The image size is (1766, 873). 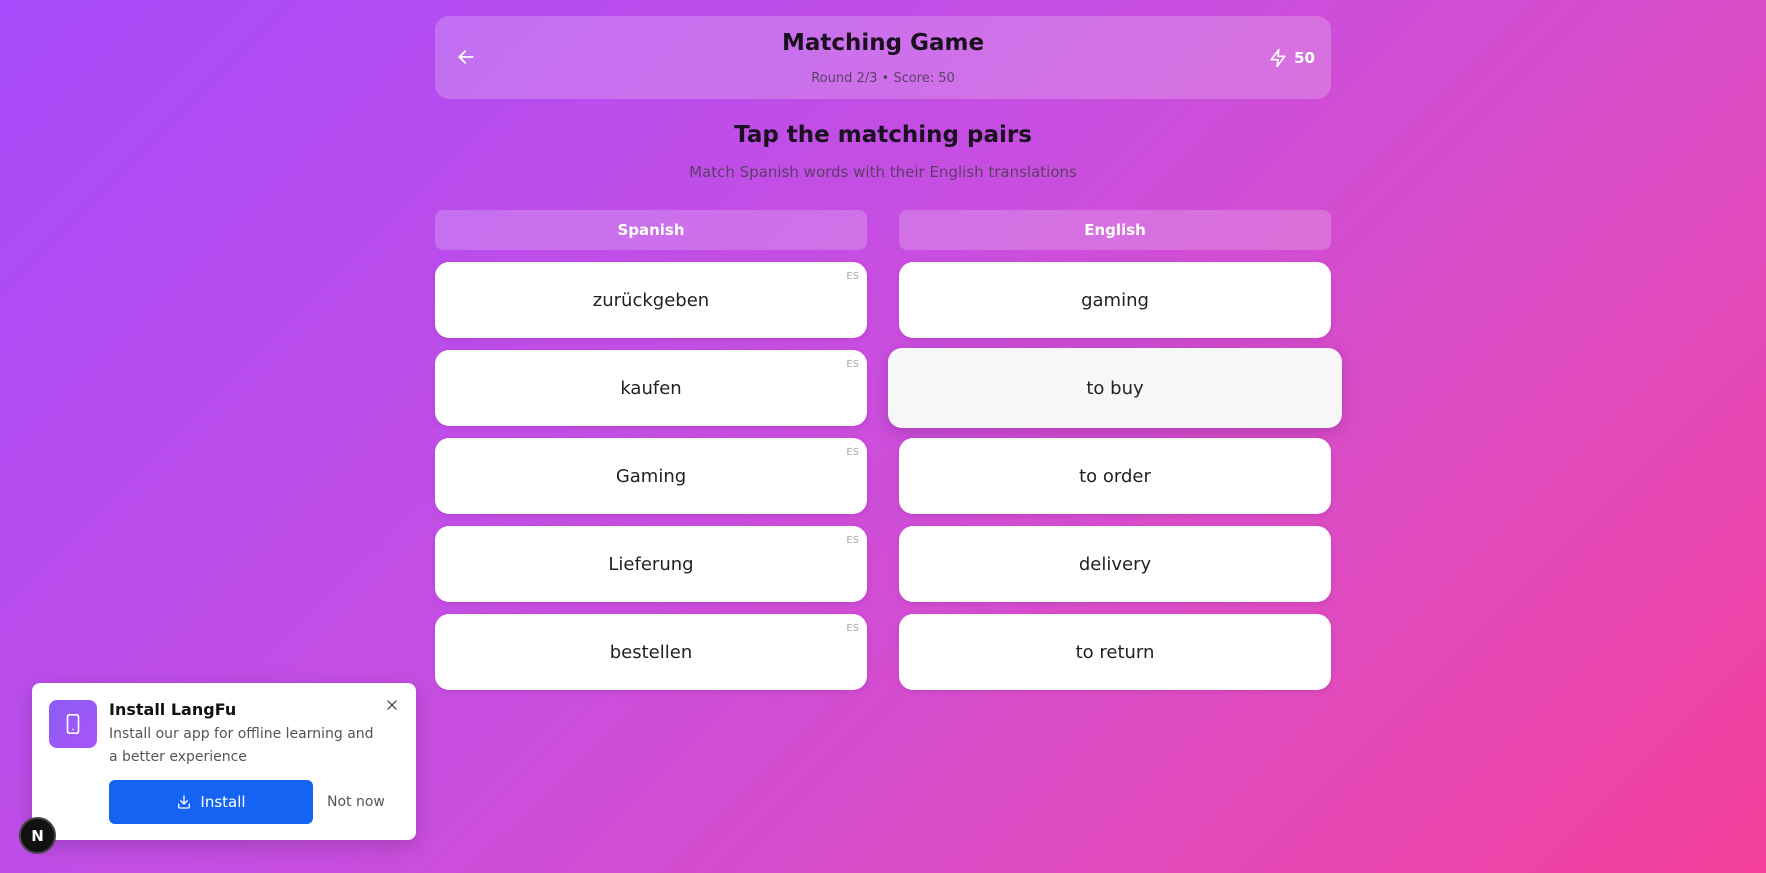 I want to click on game-header: Matching Game Round 2/3 • Score: 50 50, so click(x=883, y=57).